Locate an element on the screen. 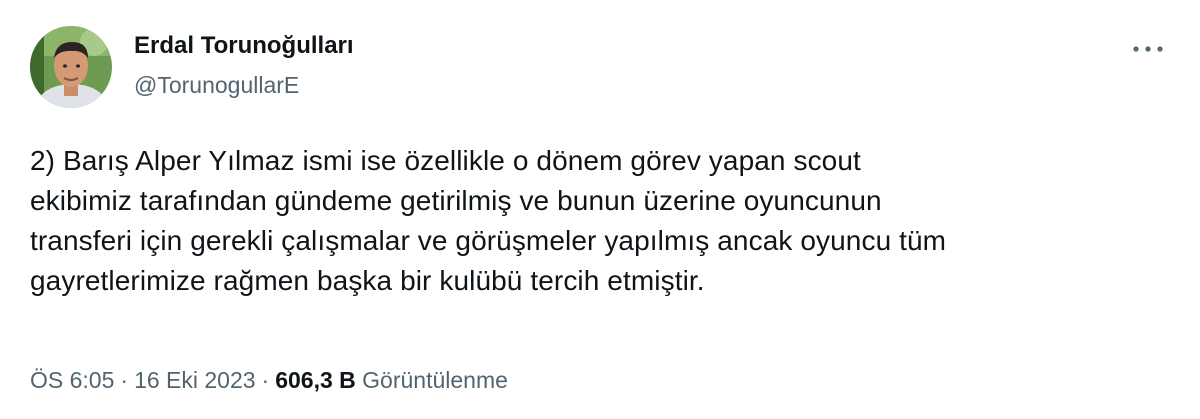 This screenshot has width=1200, height=419. author-handle: @TorunogullarE is located at coordinates (244, 85).